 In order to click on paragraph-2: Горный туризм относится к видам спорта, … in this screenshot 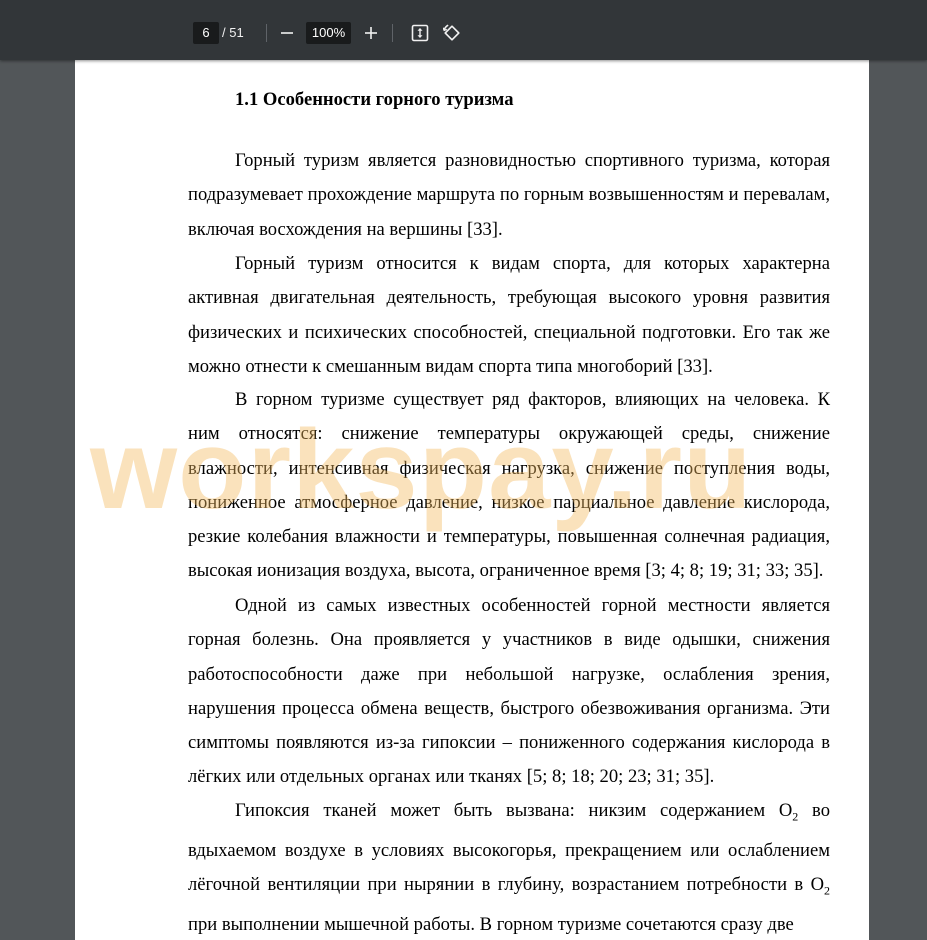, I will do `click(509, 315)`.